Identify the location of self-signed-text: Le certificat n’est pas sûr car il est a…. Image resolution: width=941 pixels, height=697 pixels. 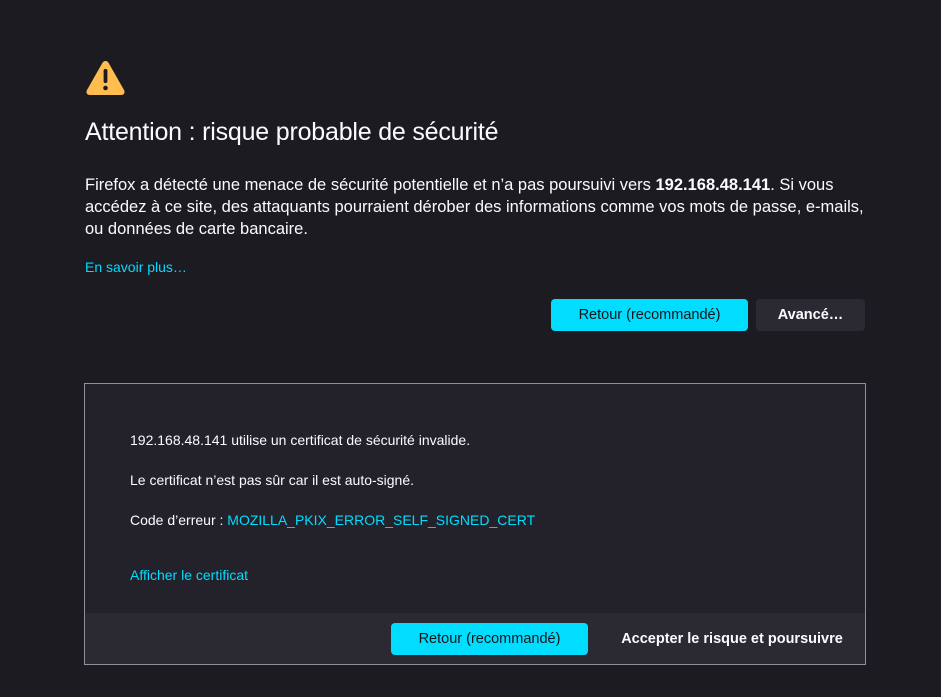
(272, 480).